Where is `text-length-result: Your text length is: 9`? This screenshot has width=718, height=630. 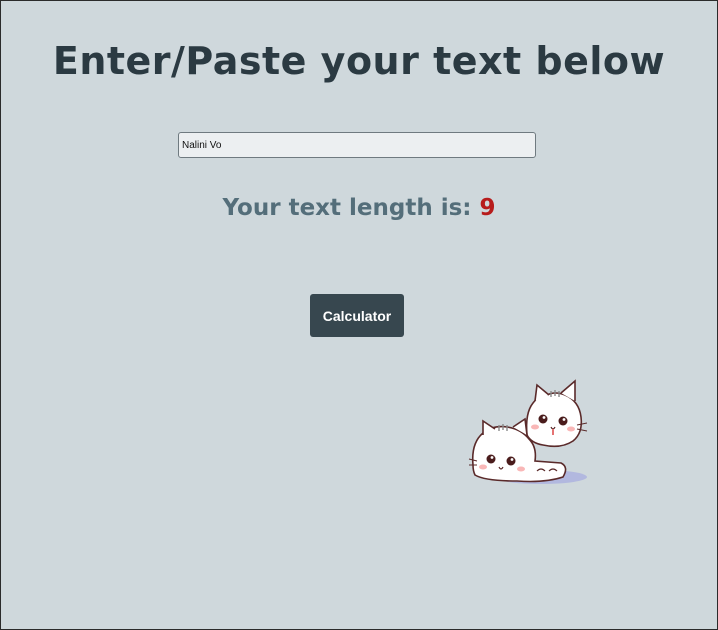 text-length-result: Your text length is: 9 is located at coordinates (359, 208).